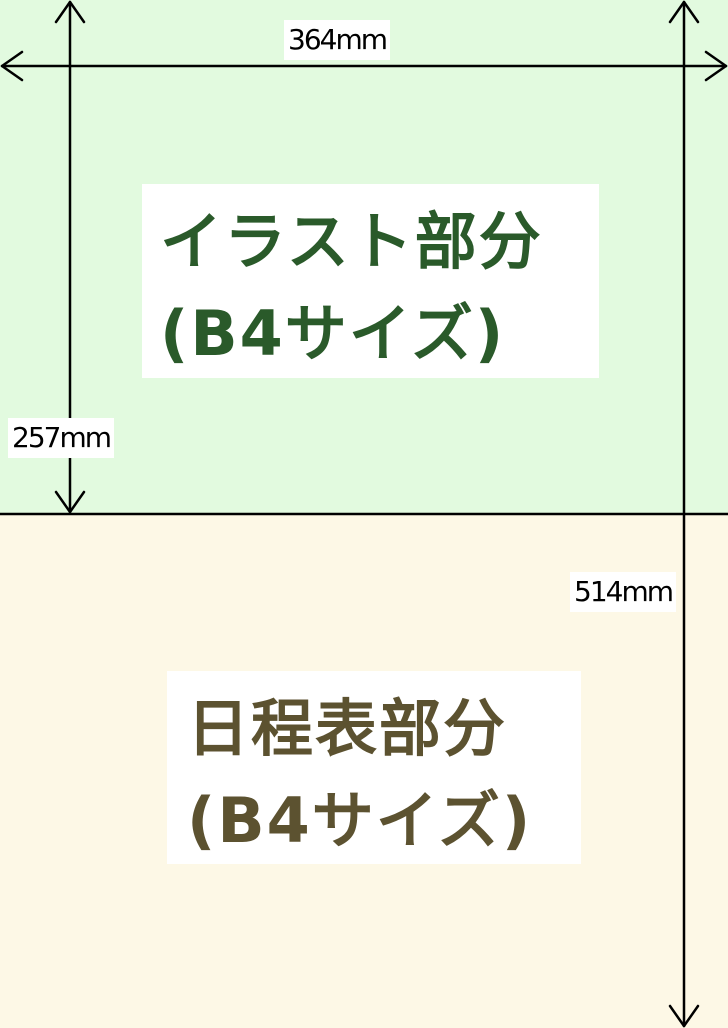  I want to click on half-height-dimension-label: 257mm, so click(61, 438).